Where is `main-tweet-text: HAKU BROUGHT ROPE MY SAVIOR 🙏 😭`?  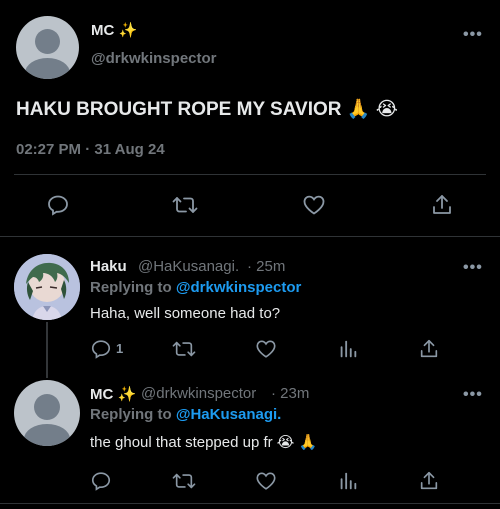 main-tweet-text: HAKU BROUGHT ROPE MY SAVIOR 🙏 😭 is located at coordinates (207, 109).